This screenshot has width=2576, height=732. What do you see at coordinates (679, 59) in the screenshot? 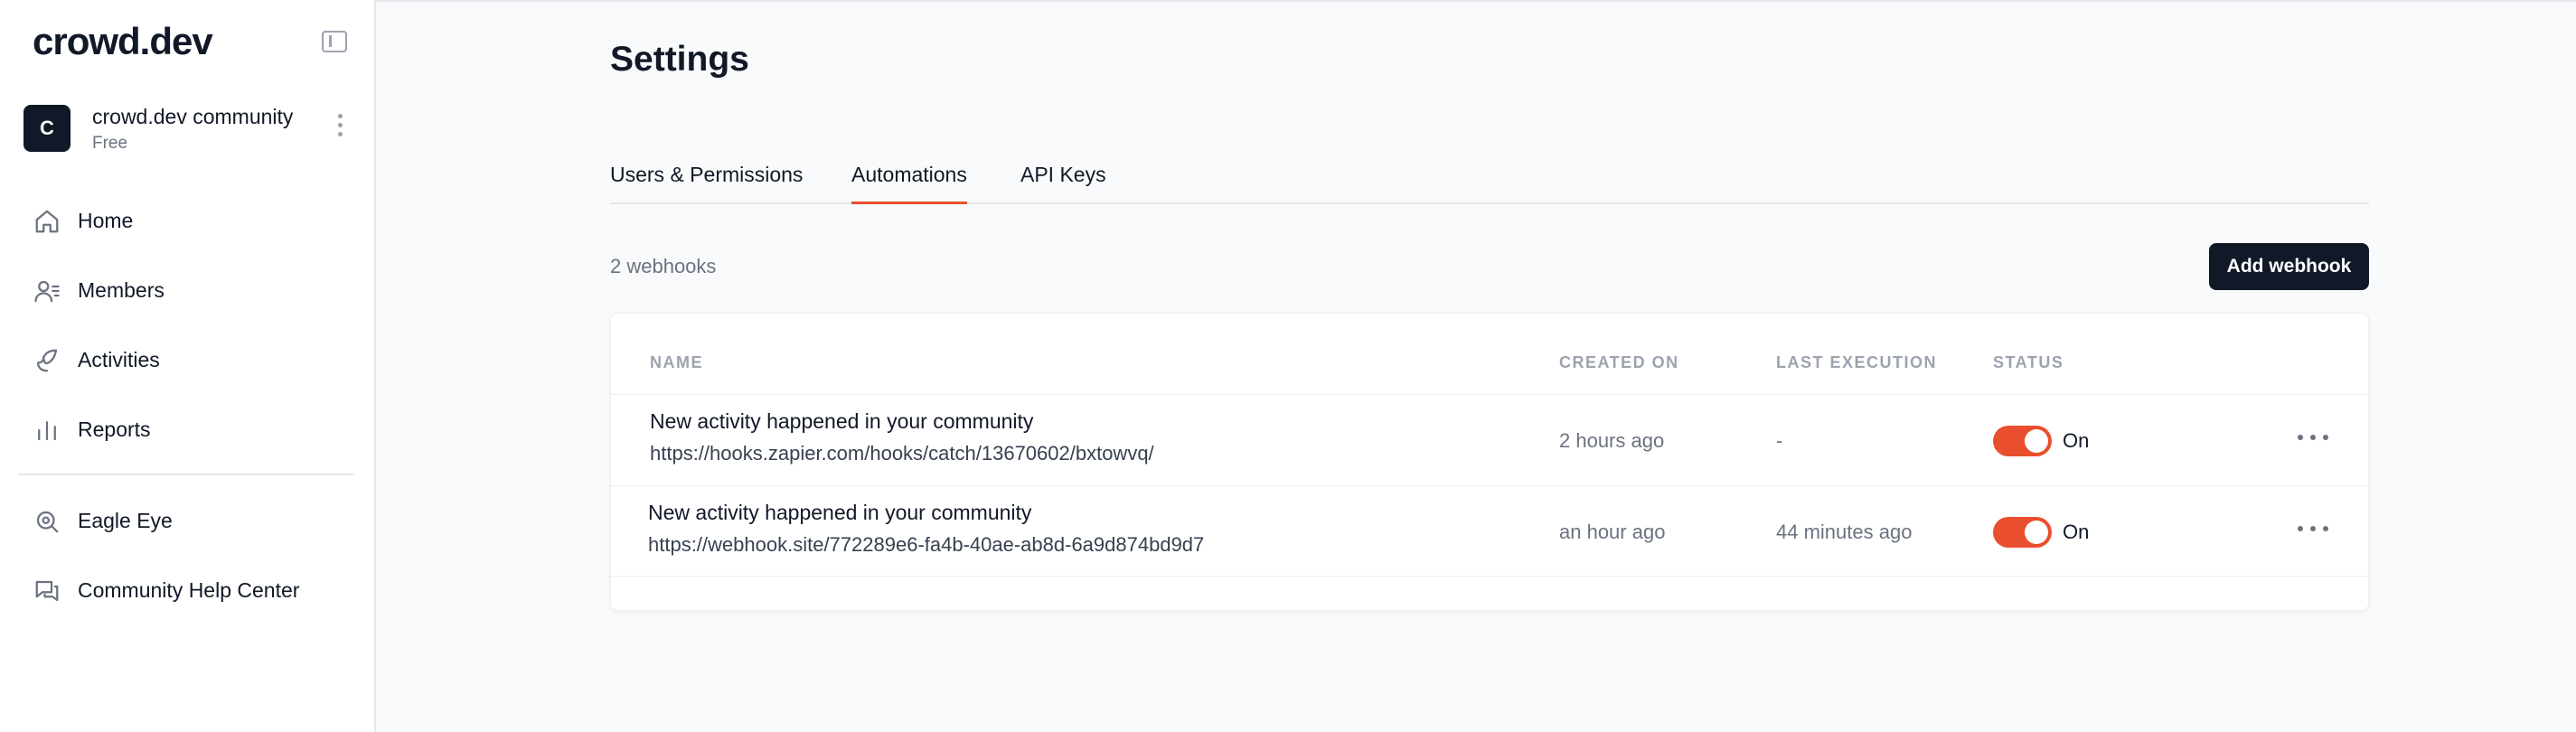
I see `page-title: Settings` at bounding box center [679, 59].